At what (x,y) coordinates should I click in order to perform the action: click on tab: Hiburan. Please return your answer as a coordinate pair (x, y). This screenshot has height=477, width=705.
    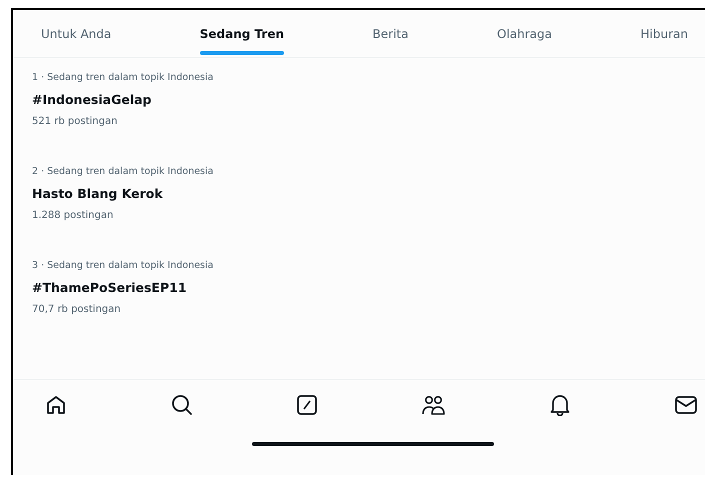
    Looking at the image, I should click on (664, 33).